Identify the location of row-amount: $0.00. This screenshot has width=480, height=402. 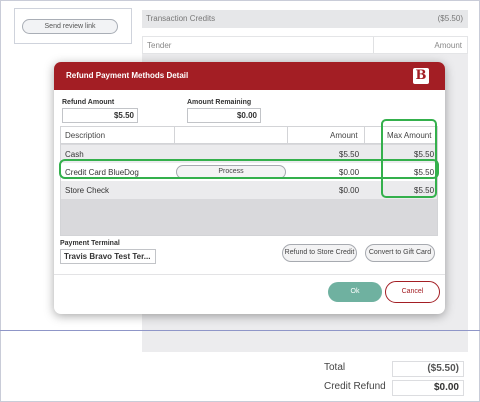
(349, 190).